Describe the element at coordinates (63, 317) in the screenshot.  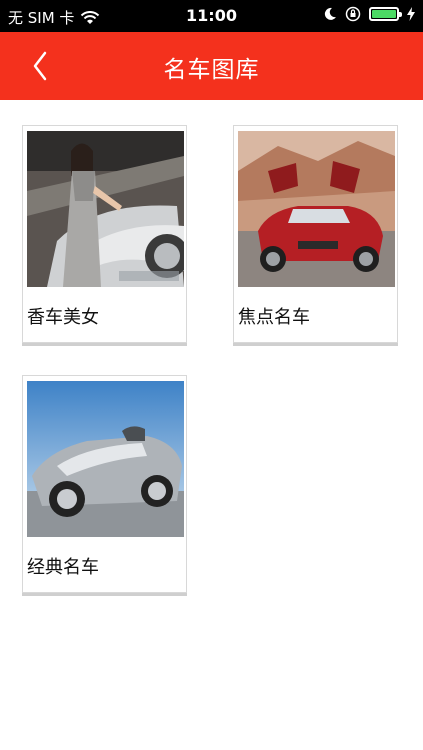
I see `gallery-card-label: 香车美女` at that location.